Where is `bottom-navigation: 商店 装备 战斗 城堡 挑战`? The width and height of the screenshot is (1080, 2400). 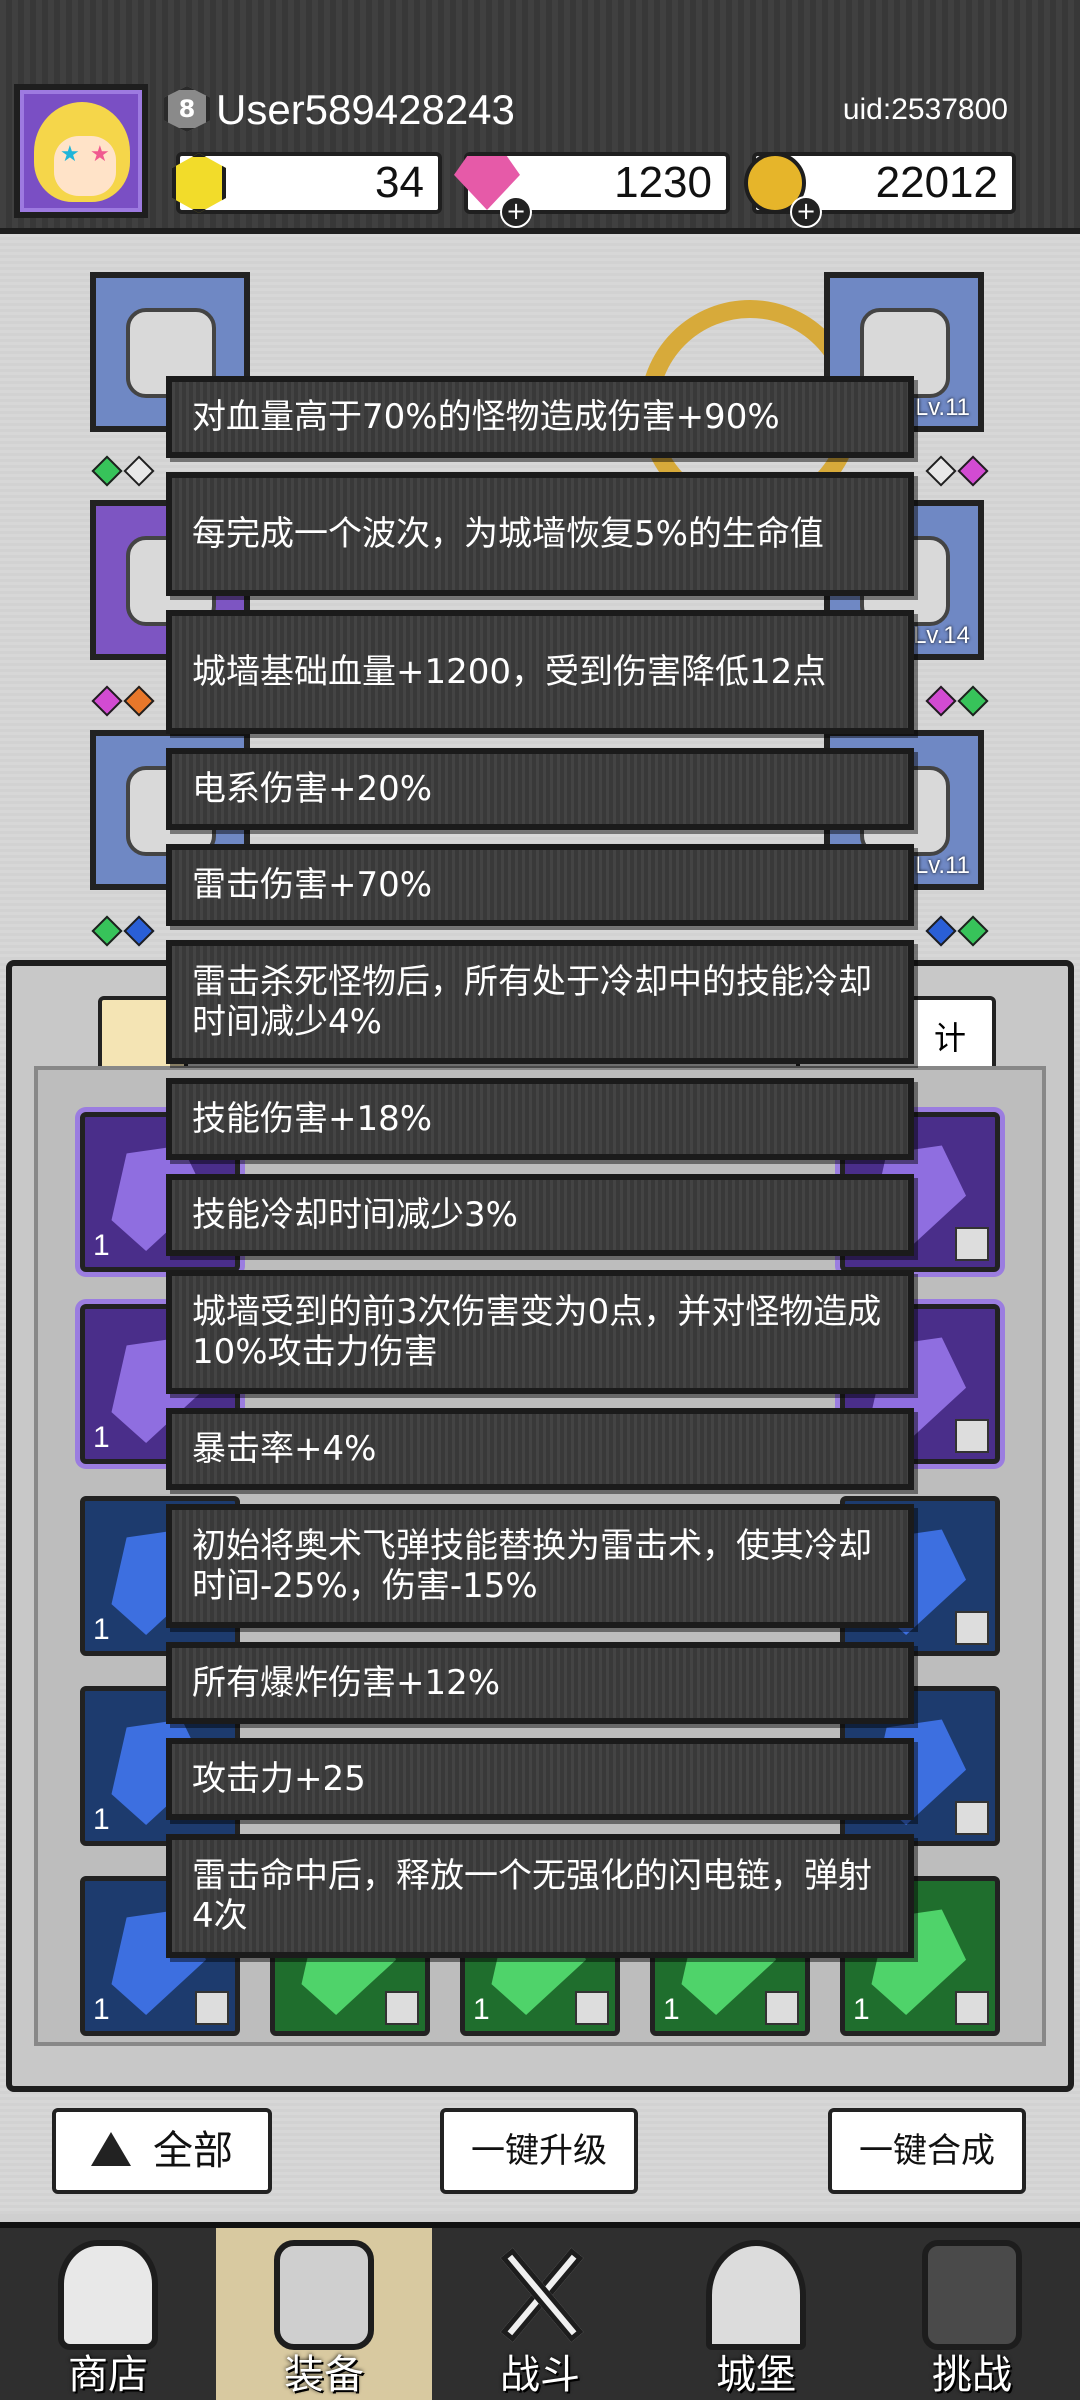 bottom-navigation: 商店 装备 战斗 城堡 挑战 is located at coordinates (540, 2311).